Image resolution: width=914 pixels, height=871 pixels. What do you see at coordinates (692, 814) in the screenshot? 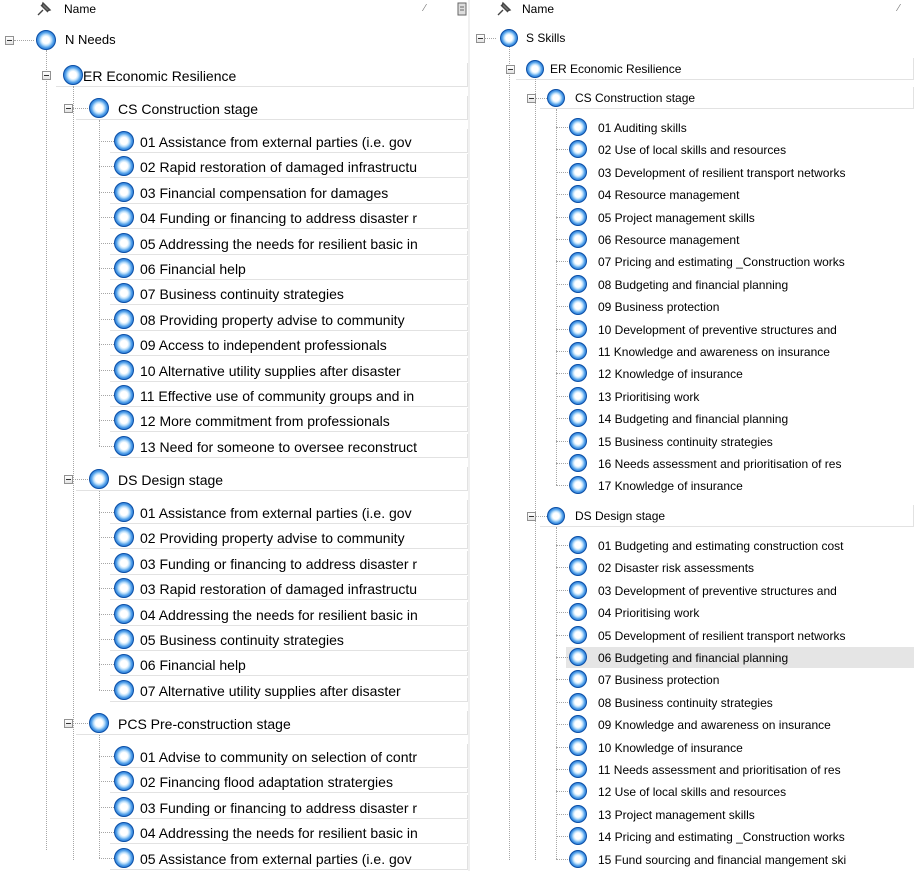
I see `tree-item: 13 Project management skills` at bounding box center [692, 814].